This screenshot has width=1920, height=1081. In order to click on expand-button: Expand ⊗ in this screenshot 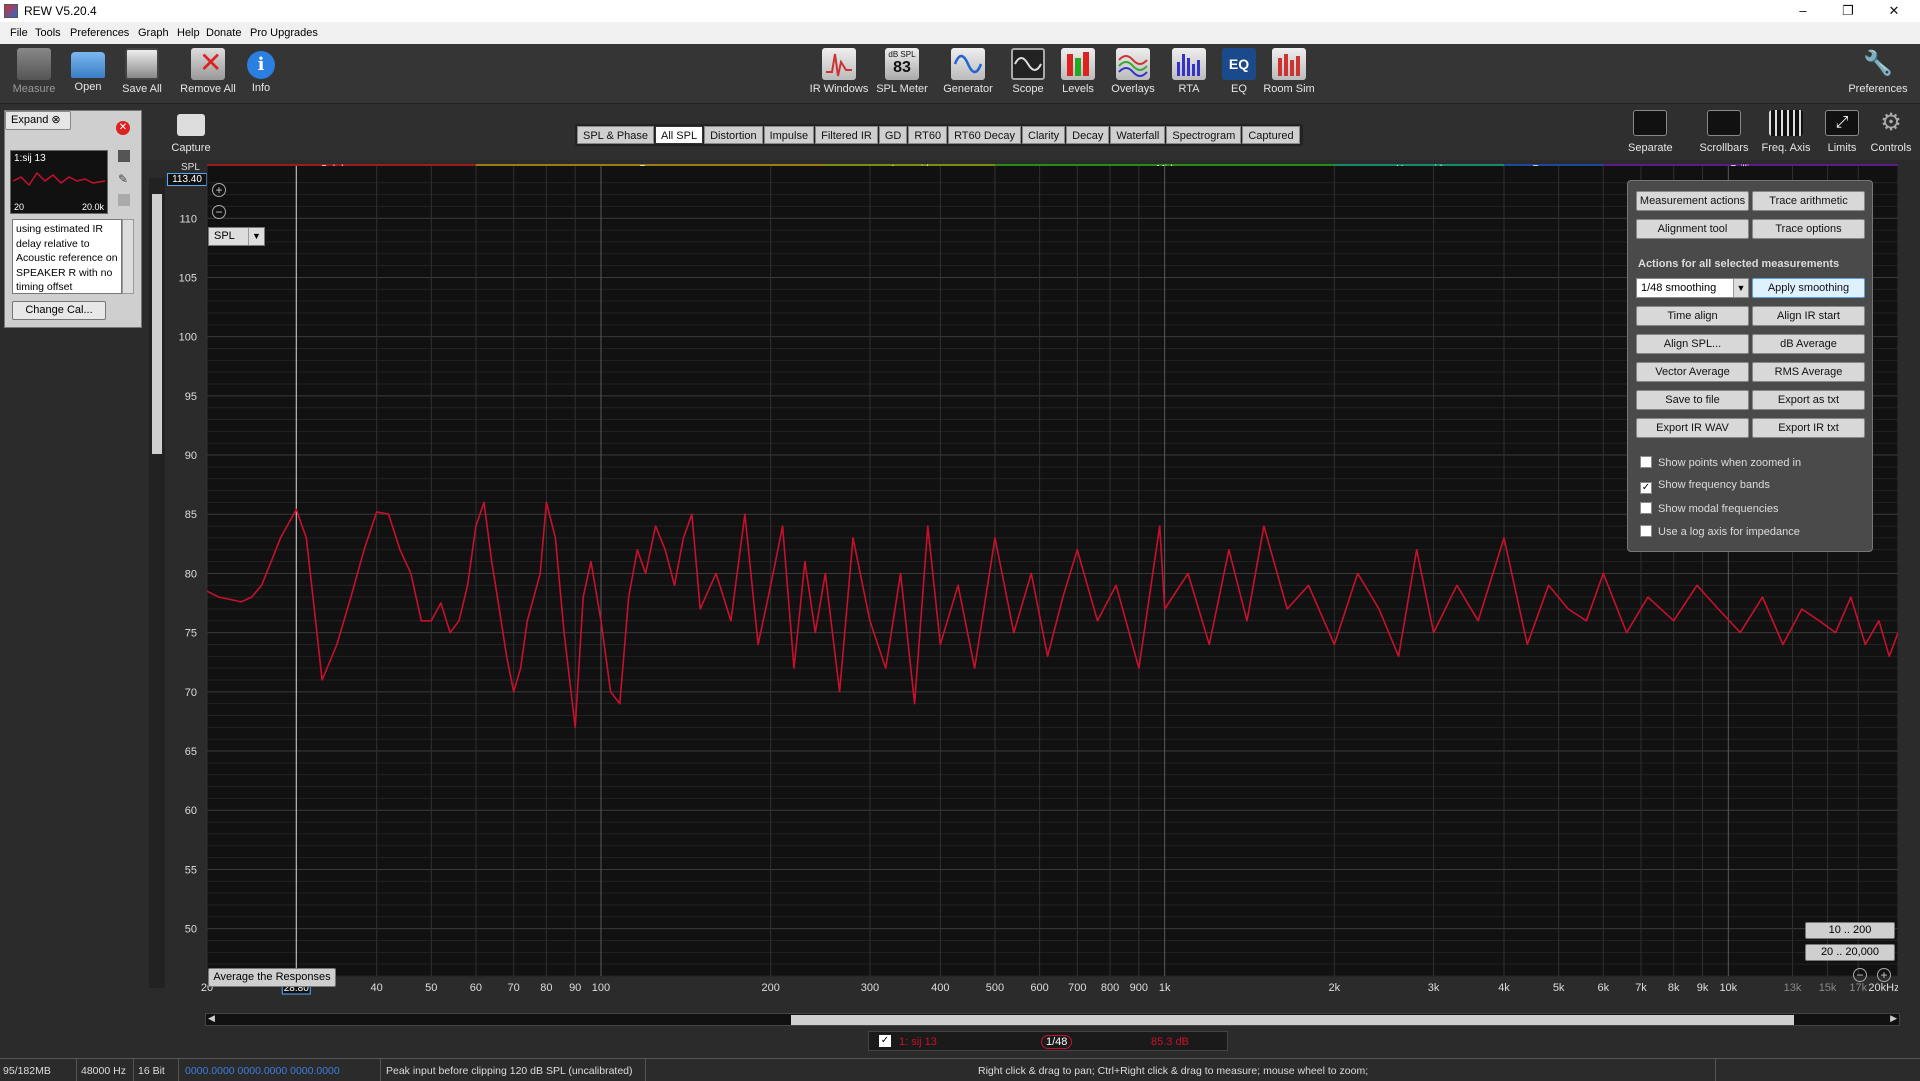, I will do `click(38, 120)`.